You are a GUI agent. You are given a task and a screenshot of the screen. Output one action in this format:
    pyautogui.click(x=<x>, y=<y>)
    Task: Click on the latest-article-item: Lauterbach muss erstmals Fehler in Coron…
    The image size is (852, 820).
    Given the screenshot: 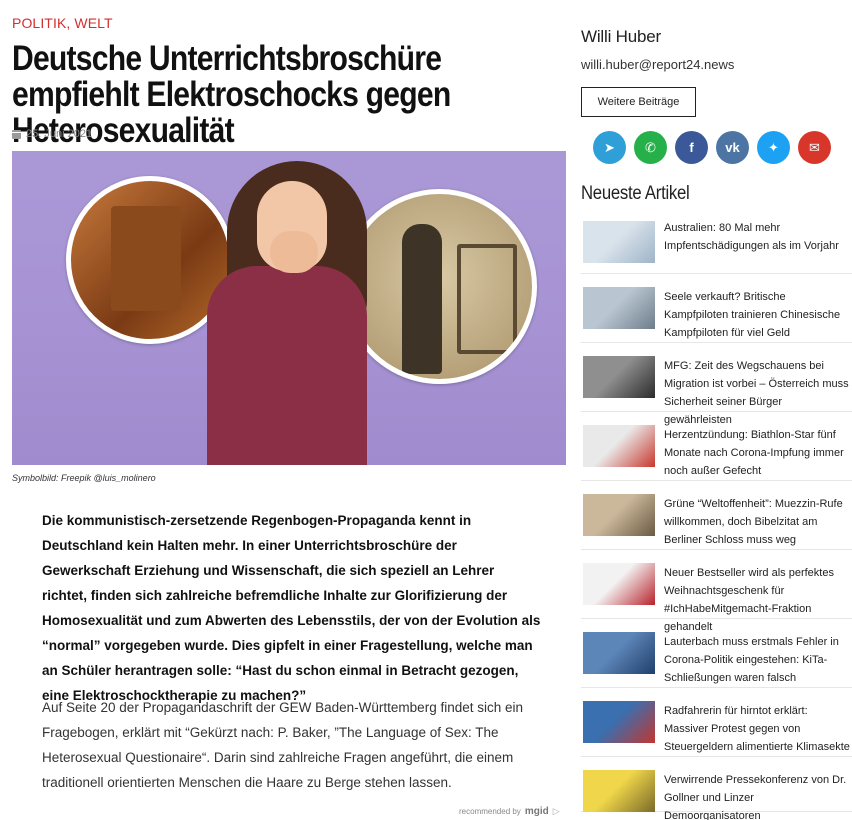 What is the action you would take?
    pyautogui.click(x=716, y=656)
    